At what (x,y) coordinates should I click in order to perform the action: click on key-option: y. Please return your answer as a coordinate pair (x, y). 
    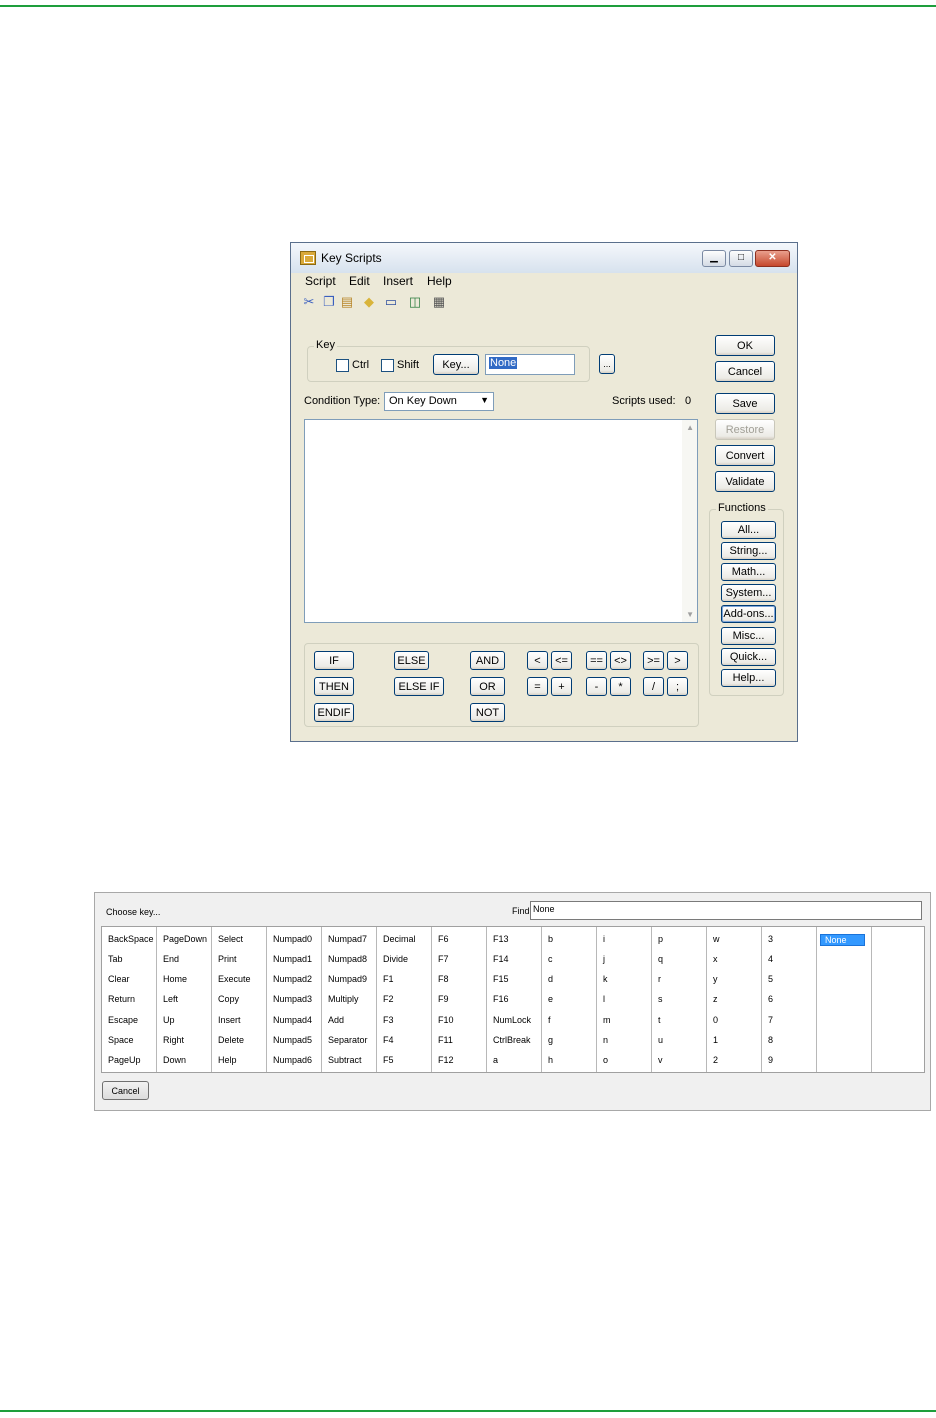
    Looking at the image, I should click on (715, 979).